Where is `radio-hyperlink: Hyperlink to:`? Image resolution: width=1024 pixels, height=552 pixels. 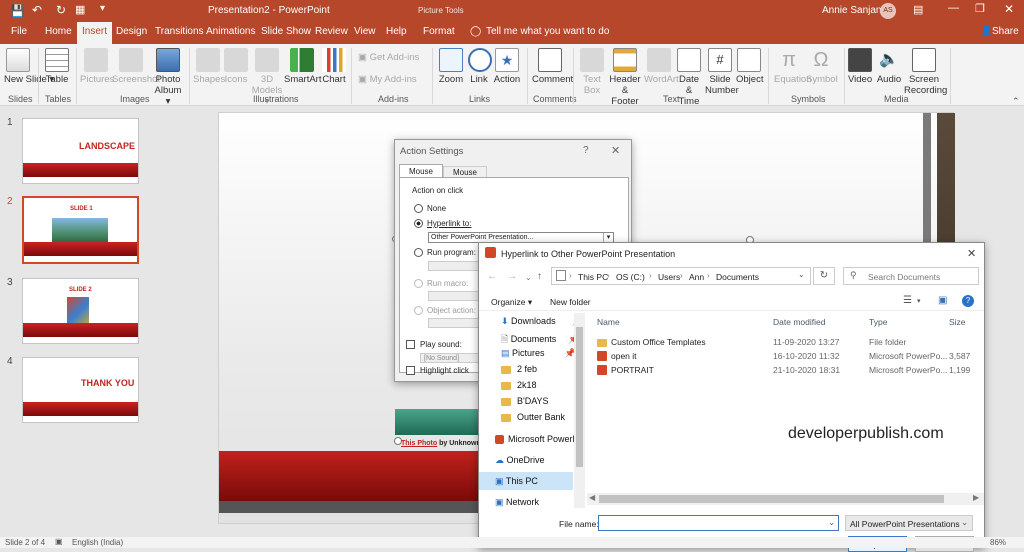
radio-hyperlink: Hyperlink to: is located at coordinates (442, 224).